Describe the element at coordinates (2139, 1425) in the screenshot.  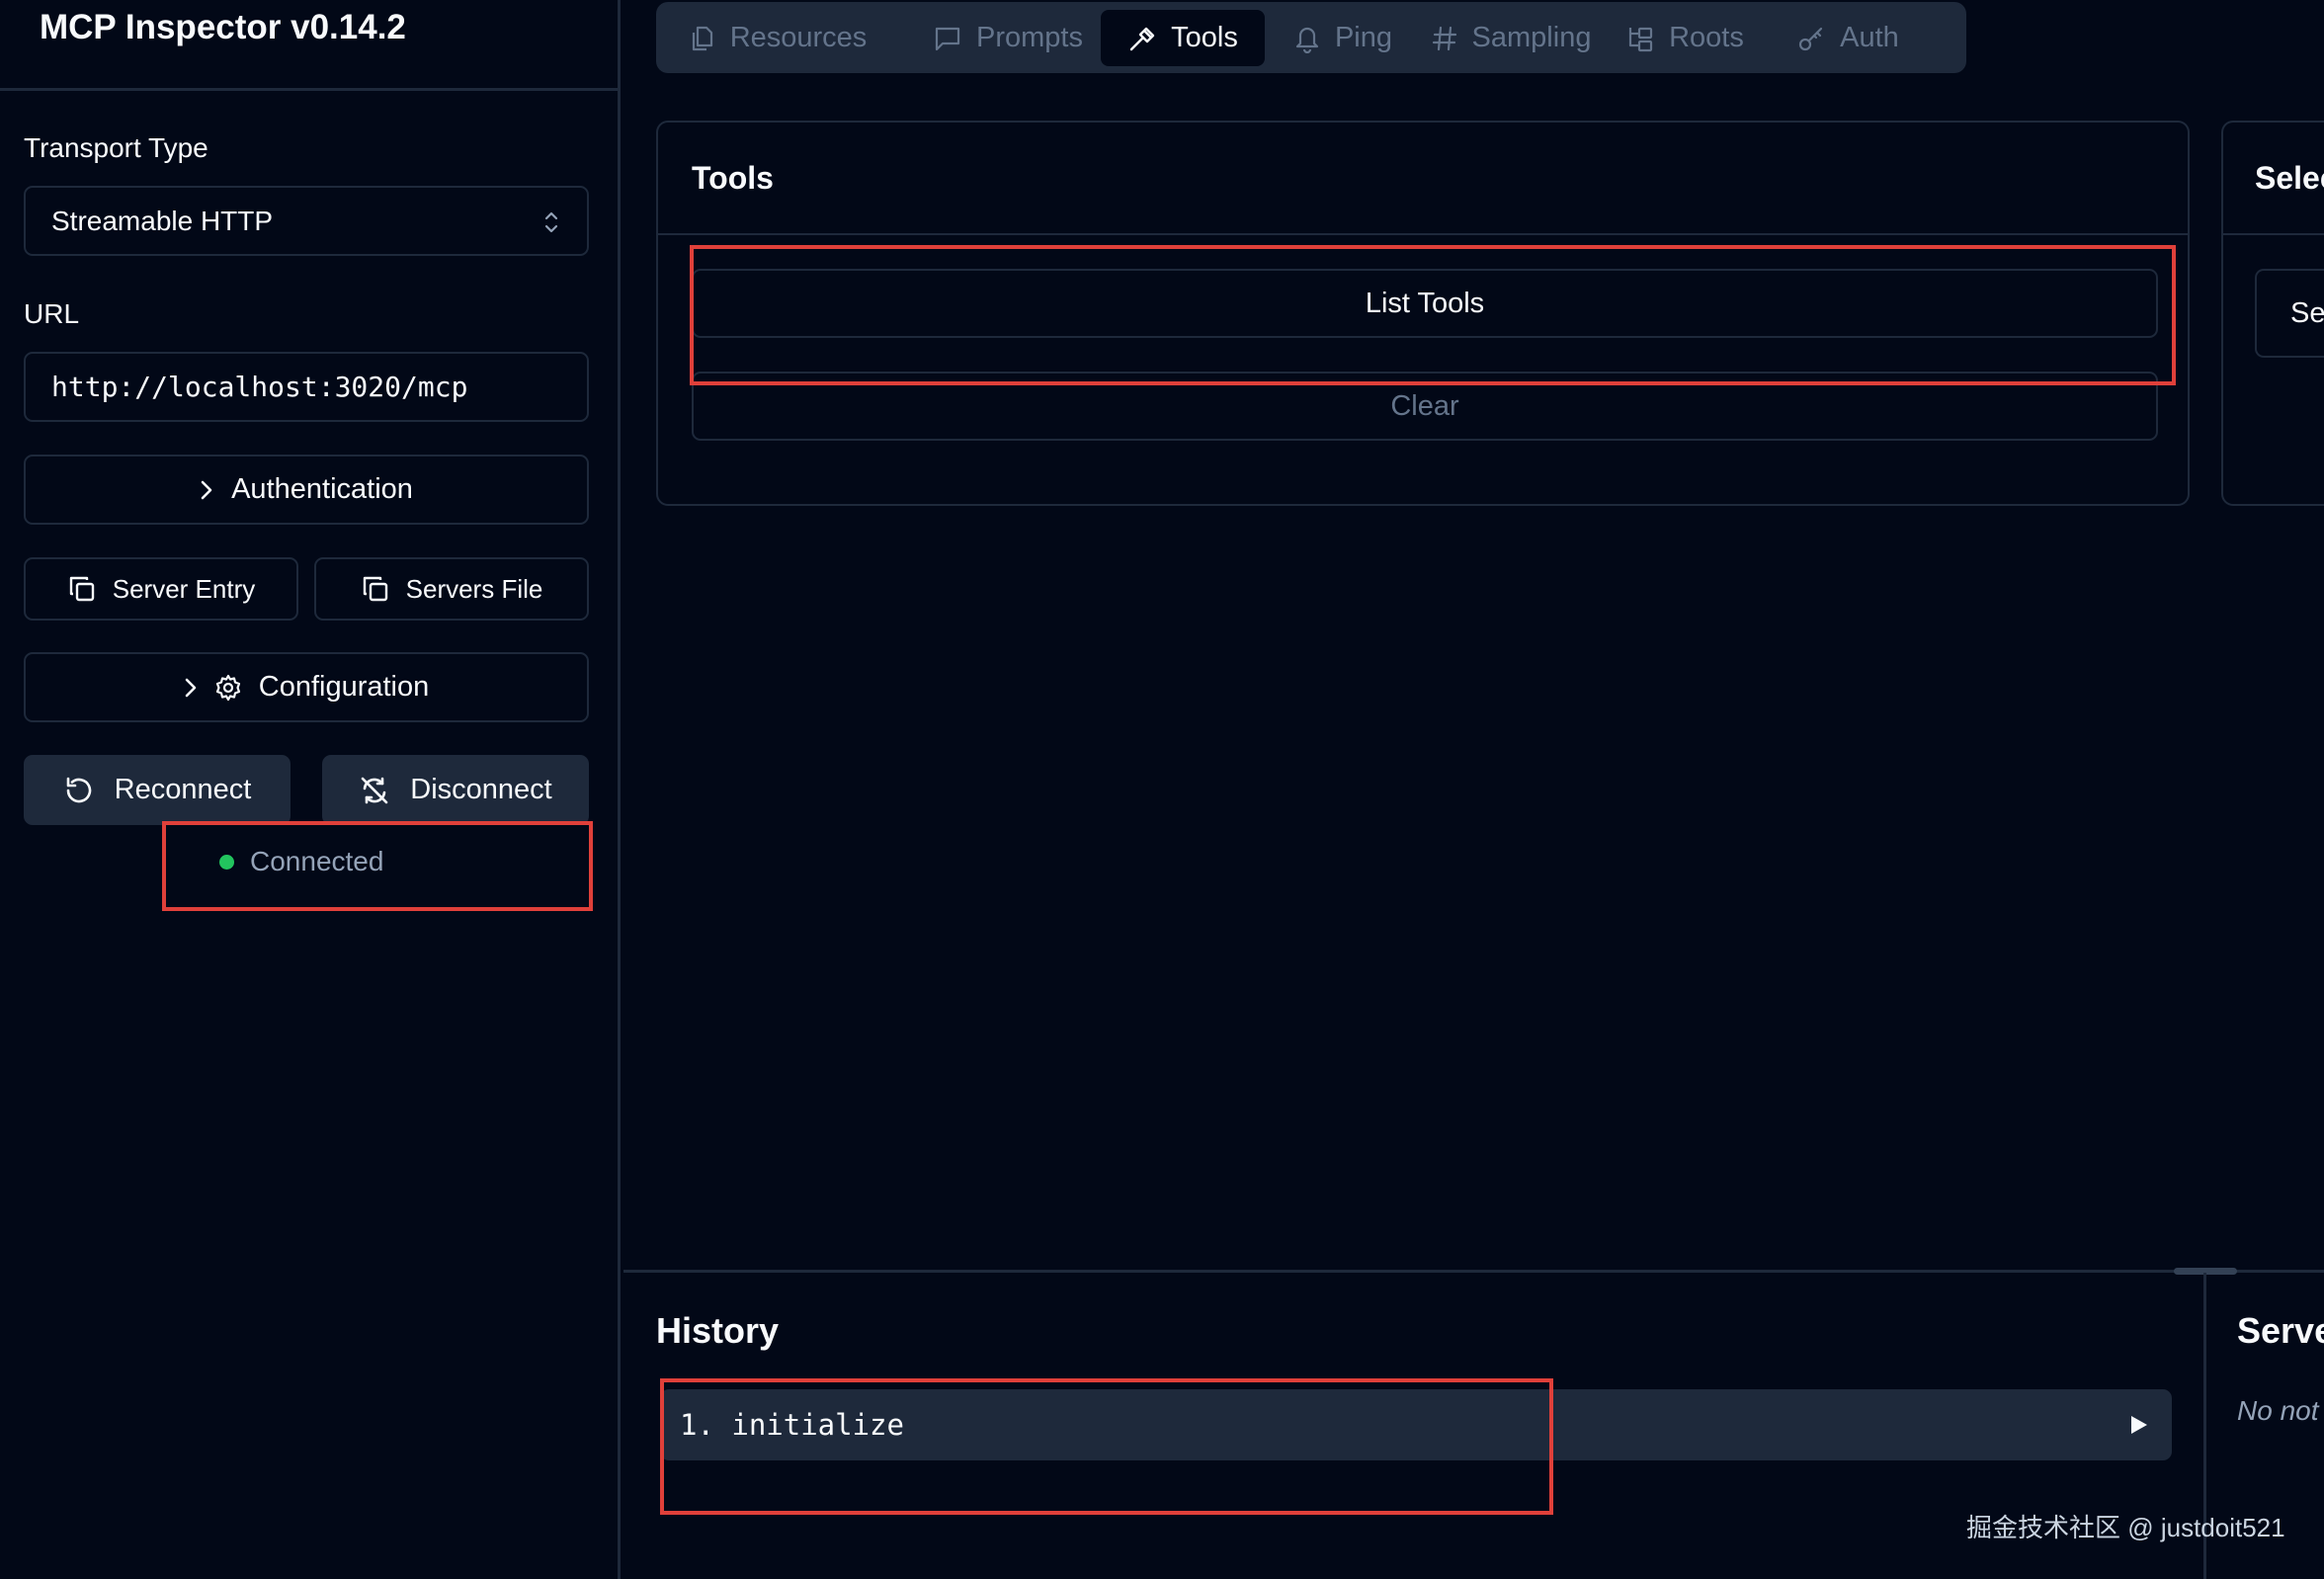
I see `play-triangle-icon` at that location.